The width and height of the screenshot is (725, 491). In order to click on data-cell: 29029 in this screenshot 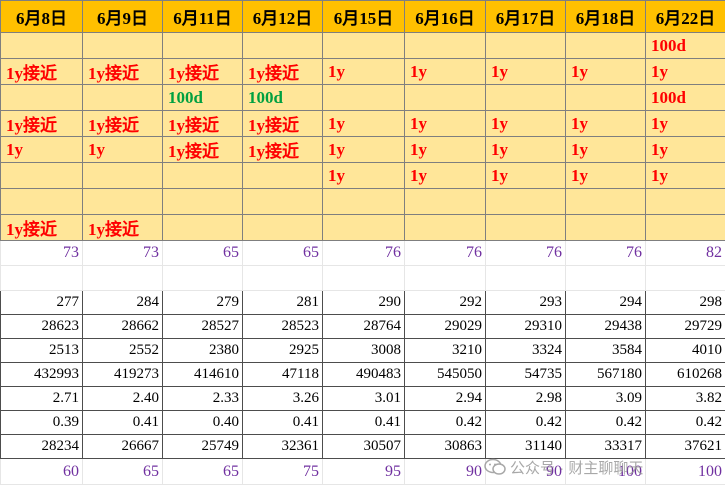, I will do `click(445, 326)`.